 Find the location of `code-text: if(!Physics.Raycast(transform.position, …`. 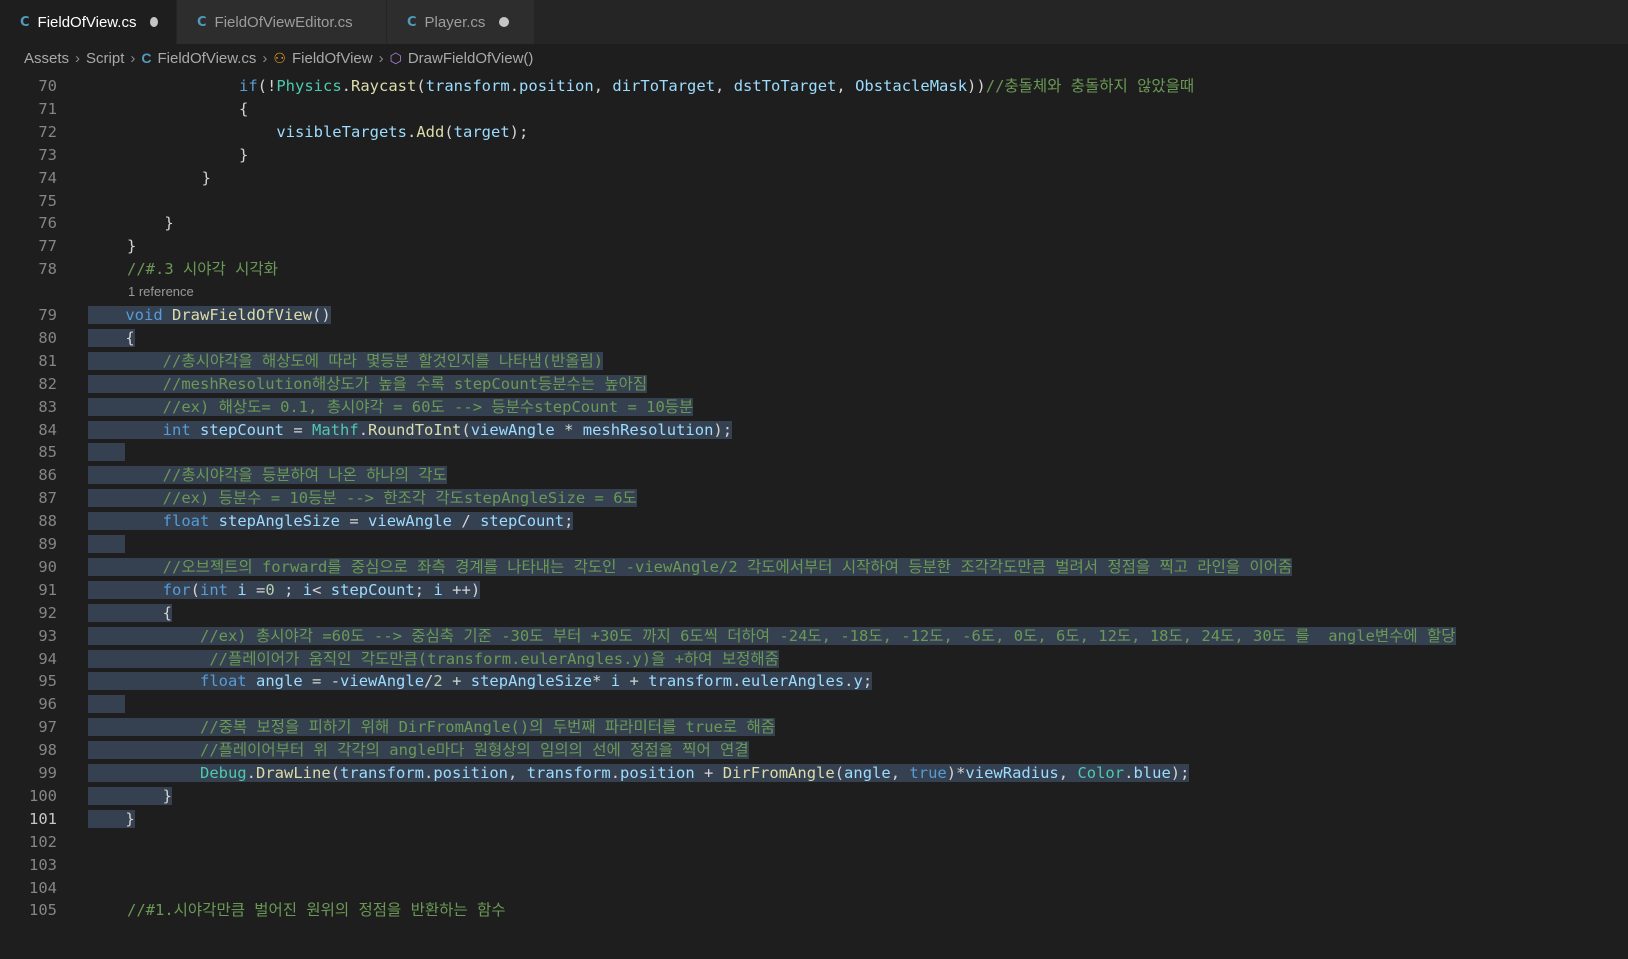

code-text: if(!Physics.Raycast(transform.position, … is located at coordinates (716, 86).